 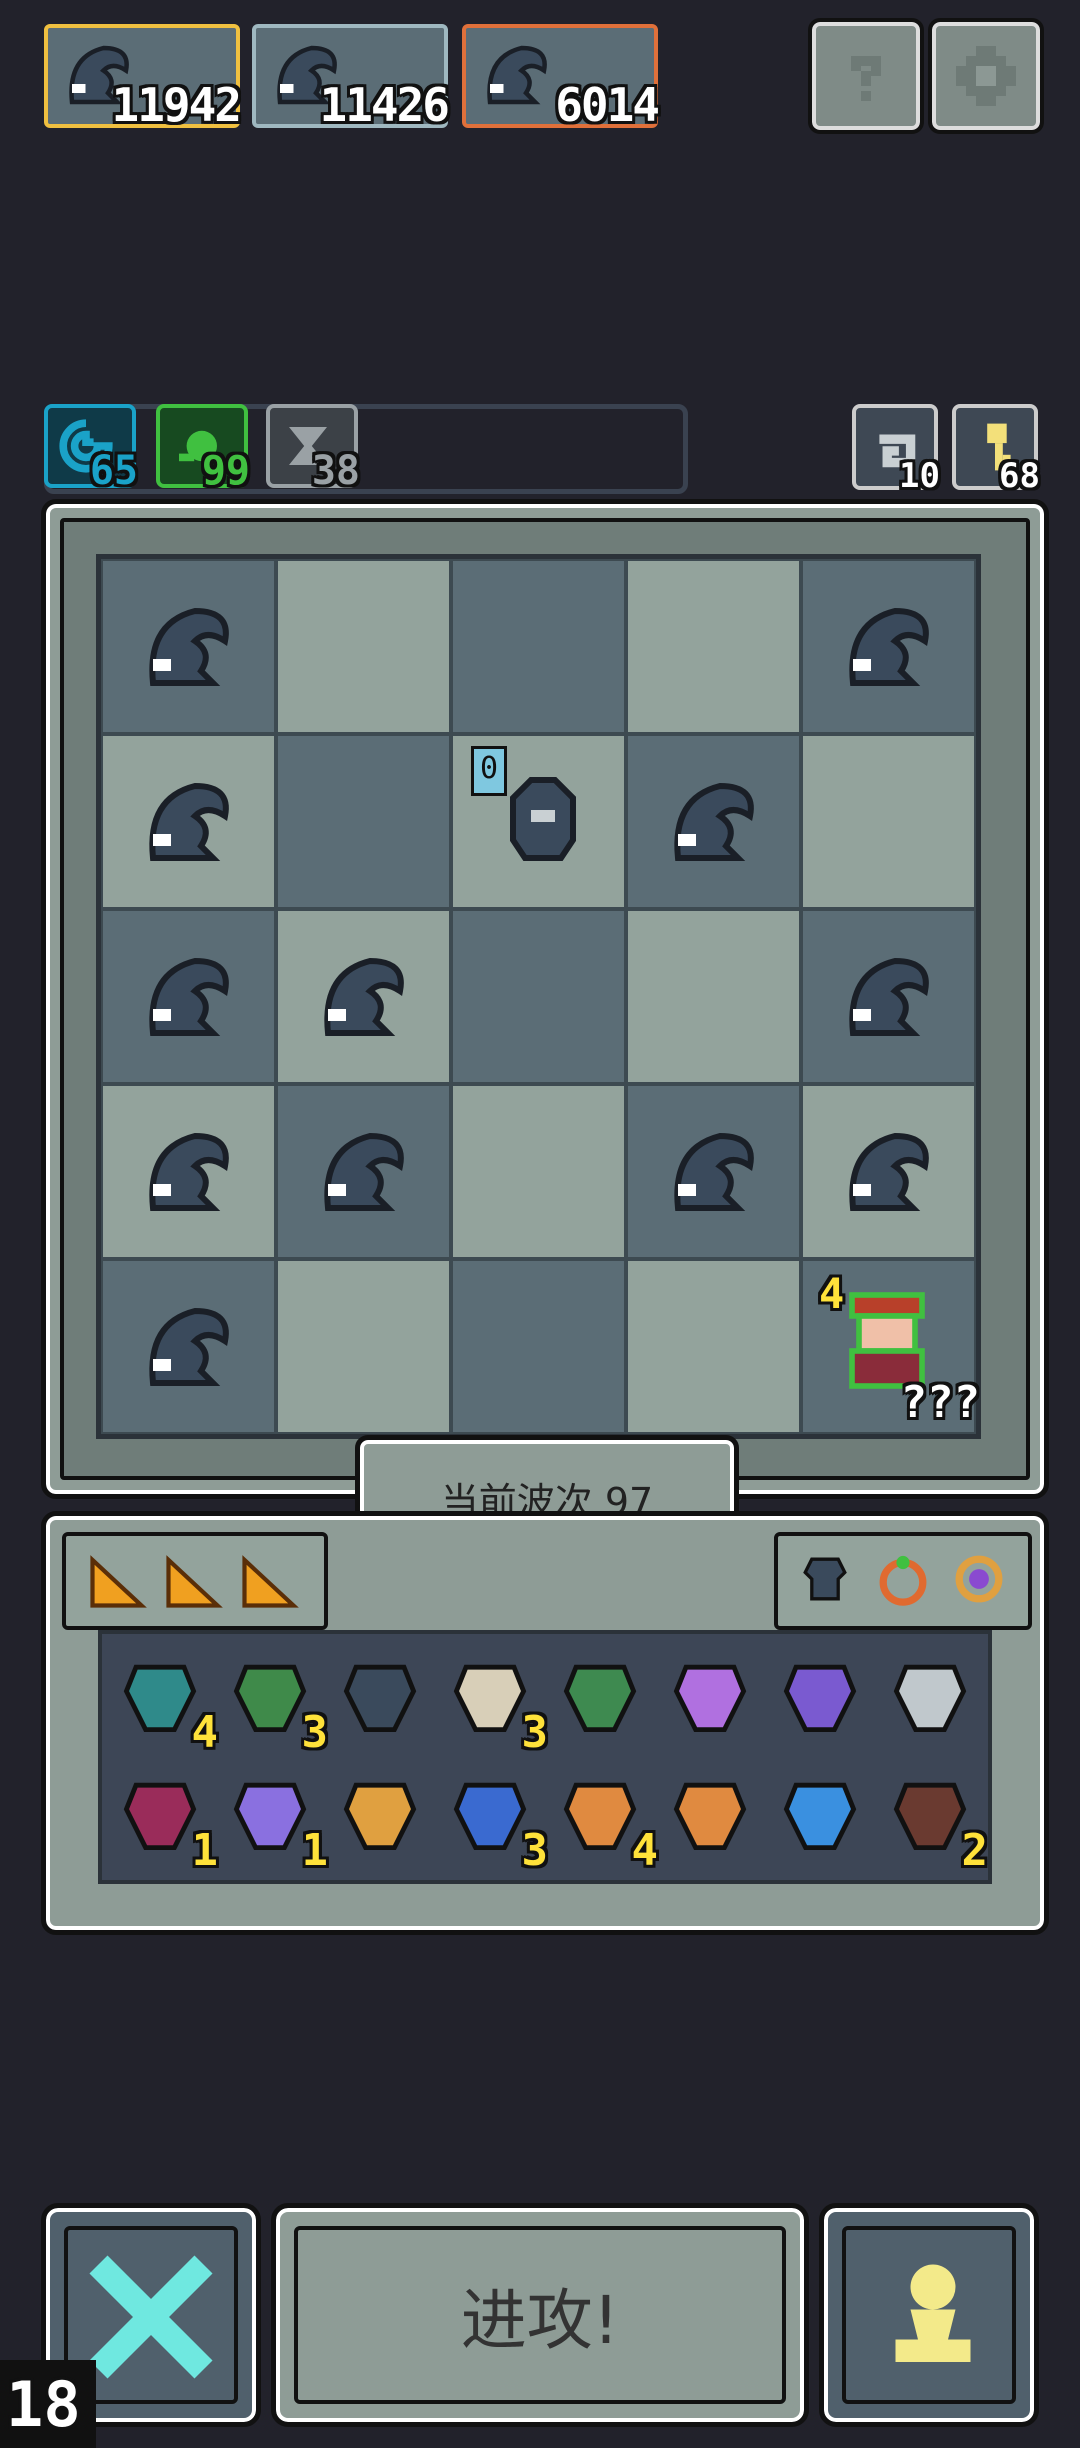 I want to click on gear-icon, so click(x=986, y=76).